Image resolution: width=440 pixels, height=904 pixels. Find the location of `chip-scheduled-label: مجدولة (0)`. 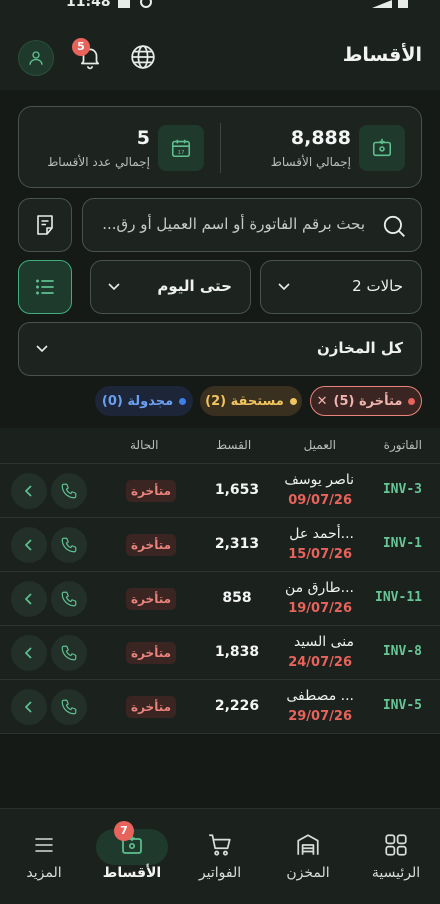

chip-scheduled-label: مجدولة (0) is located at coordinates (137, 401).